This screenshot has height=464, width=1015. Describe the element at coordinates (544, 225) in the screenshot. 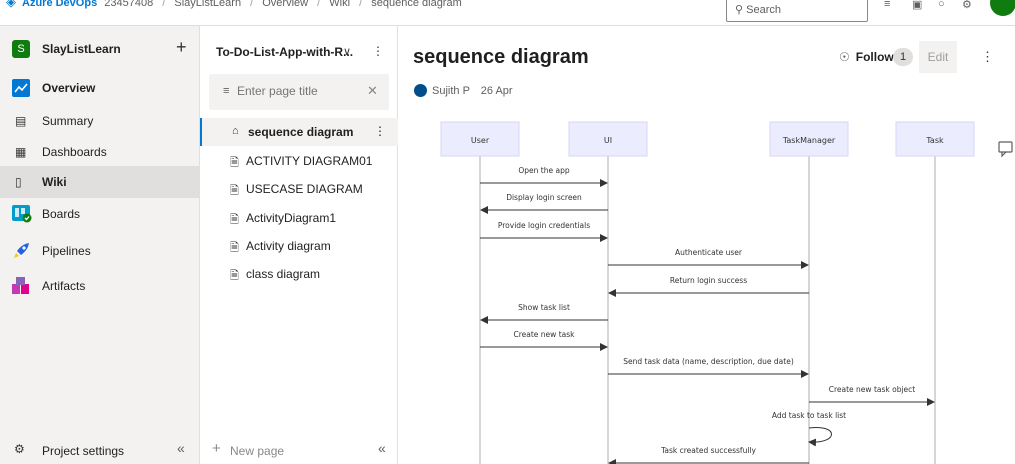

I see `message-label: Provide login credentials` at that location.